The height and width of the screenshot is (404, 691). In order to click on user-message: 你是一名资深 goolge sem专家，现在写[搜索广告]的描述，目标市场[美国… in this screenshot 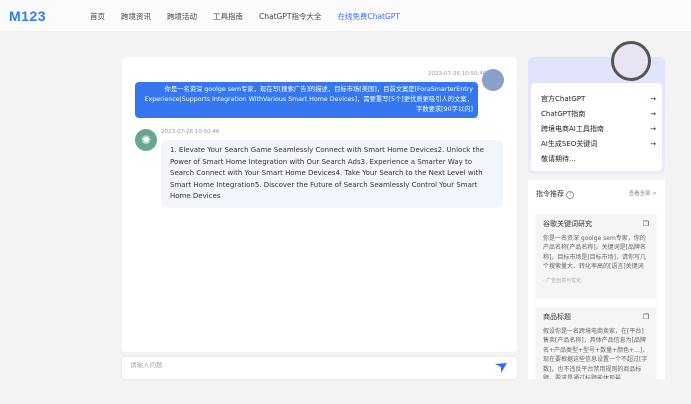, I will do `click(306, 100)`.